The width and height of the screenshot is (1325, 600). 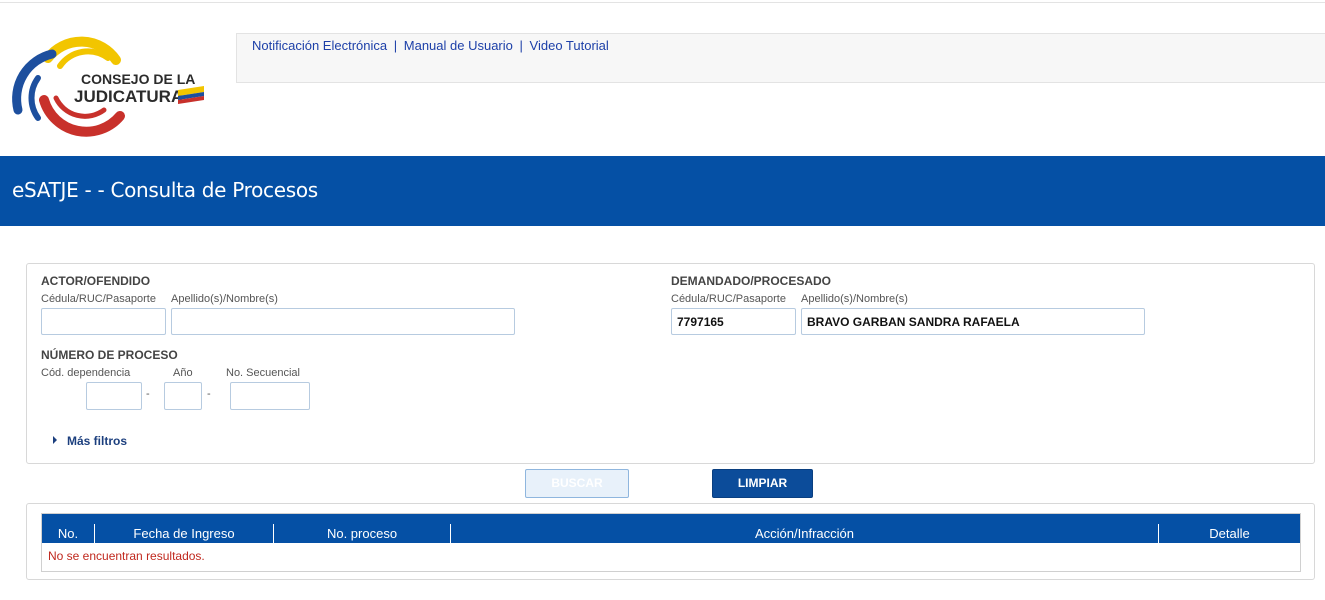 I want to click on top-divider, so click(x=662, y=2).